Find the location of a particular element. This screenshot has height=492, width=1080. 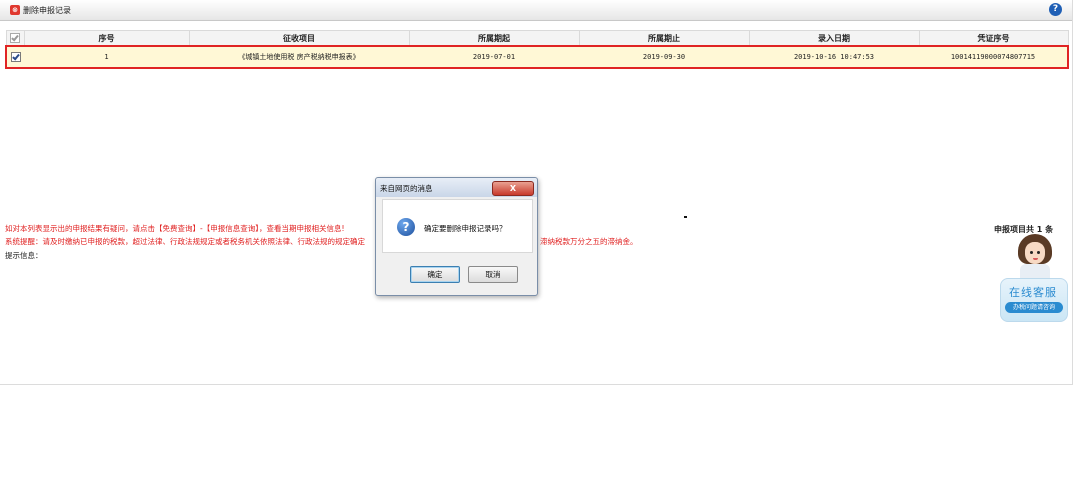

cell-voucher: 10014119000074807715 is located at coordinates (994, 57).